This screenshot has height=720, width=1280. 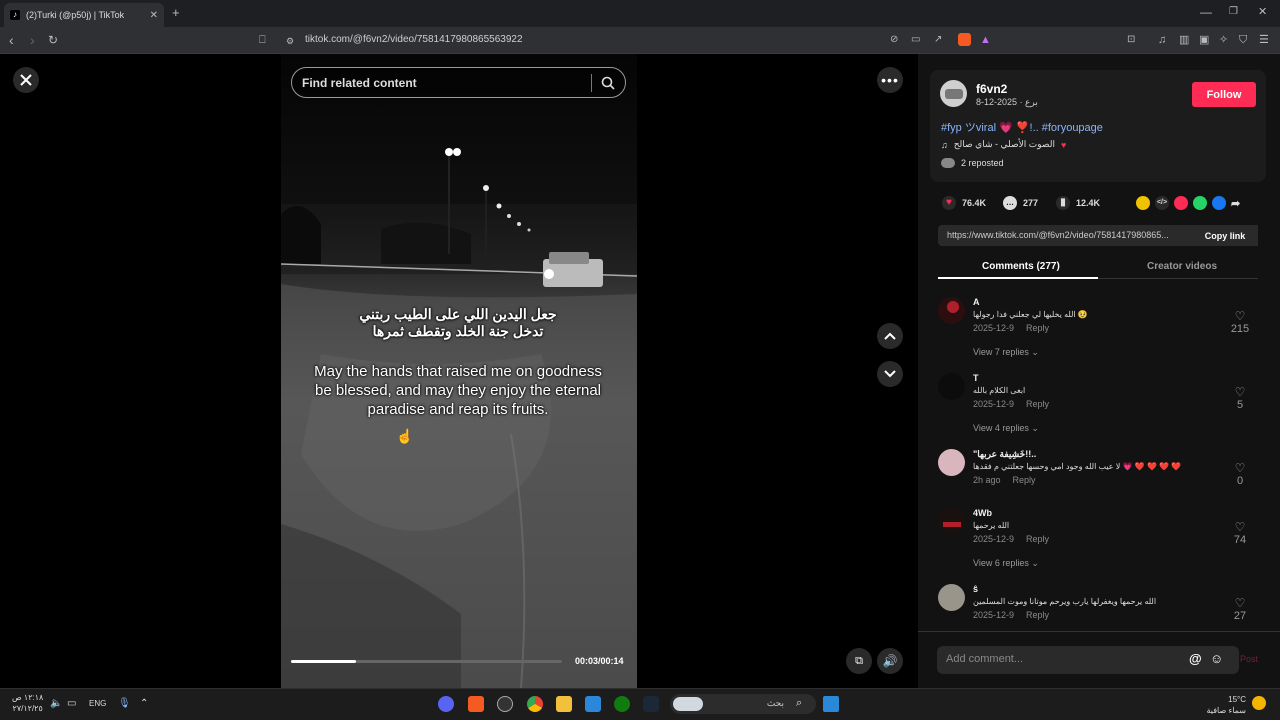 I want to click on post-button: Post, so click(x=1249, y=659).